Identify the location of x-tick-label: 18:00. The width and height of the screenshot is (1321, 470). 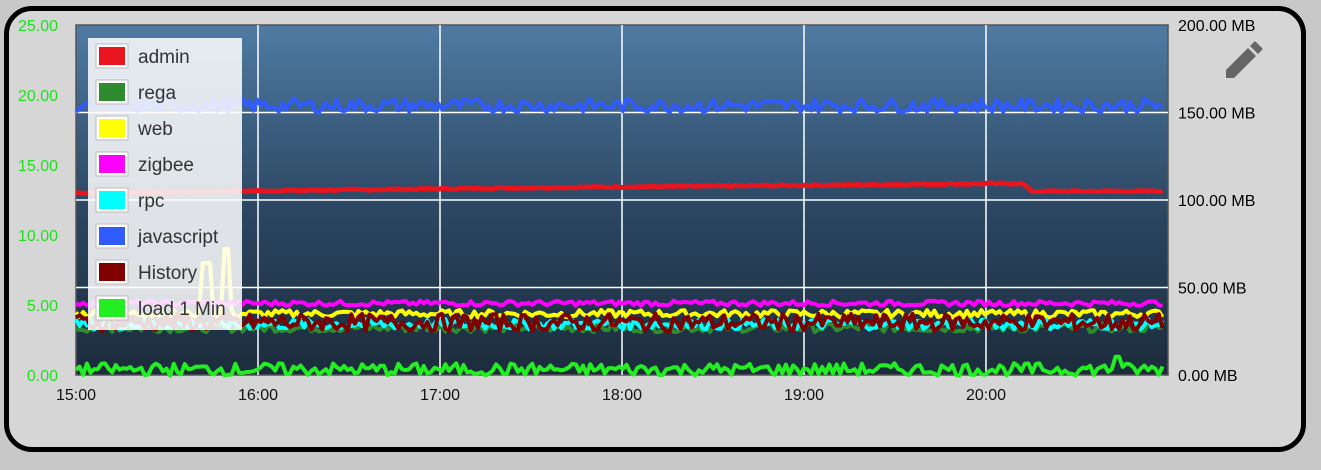
(622, 395).